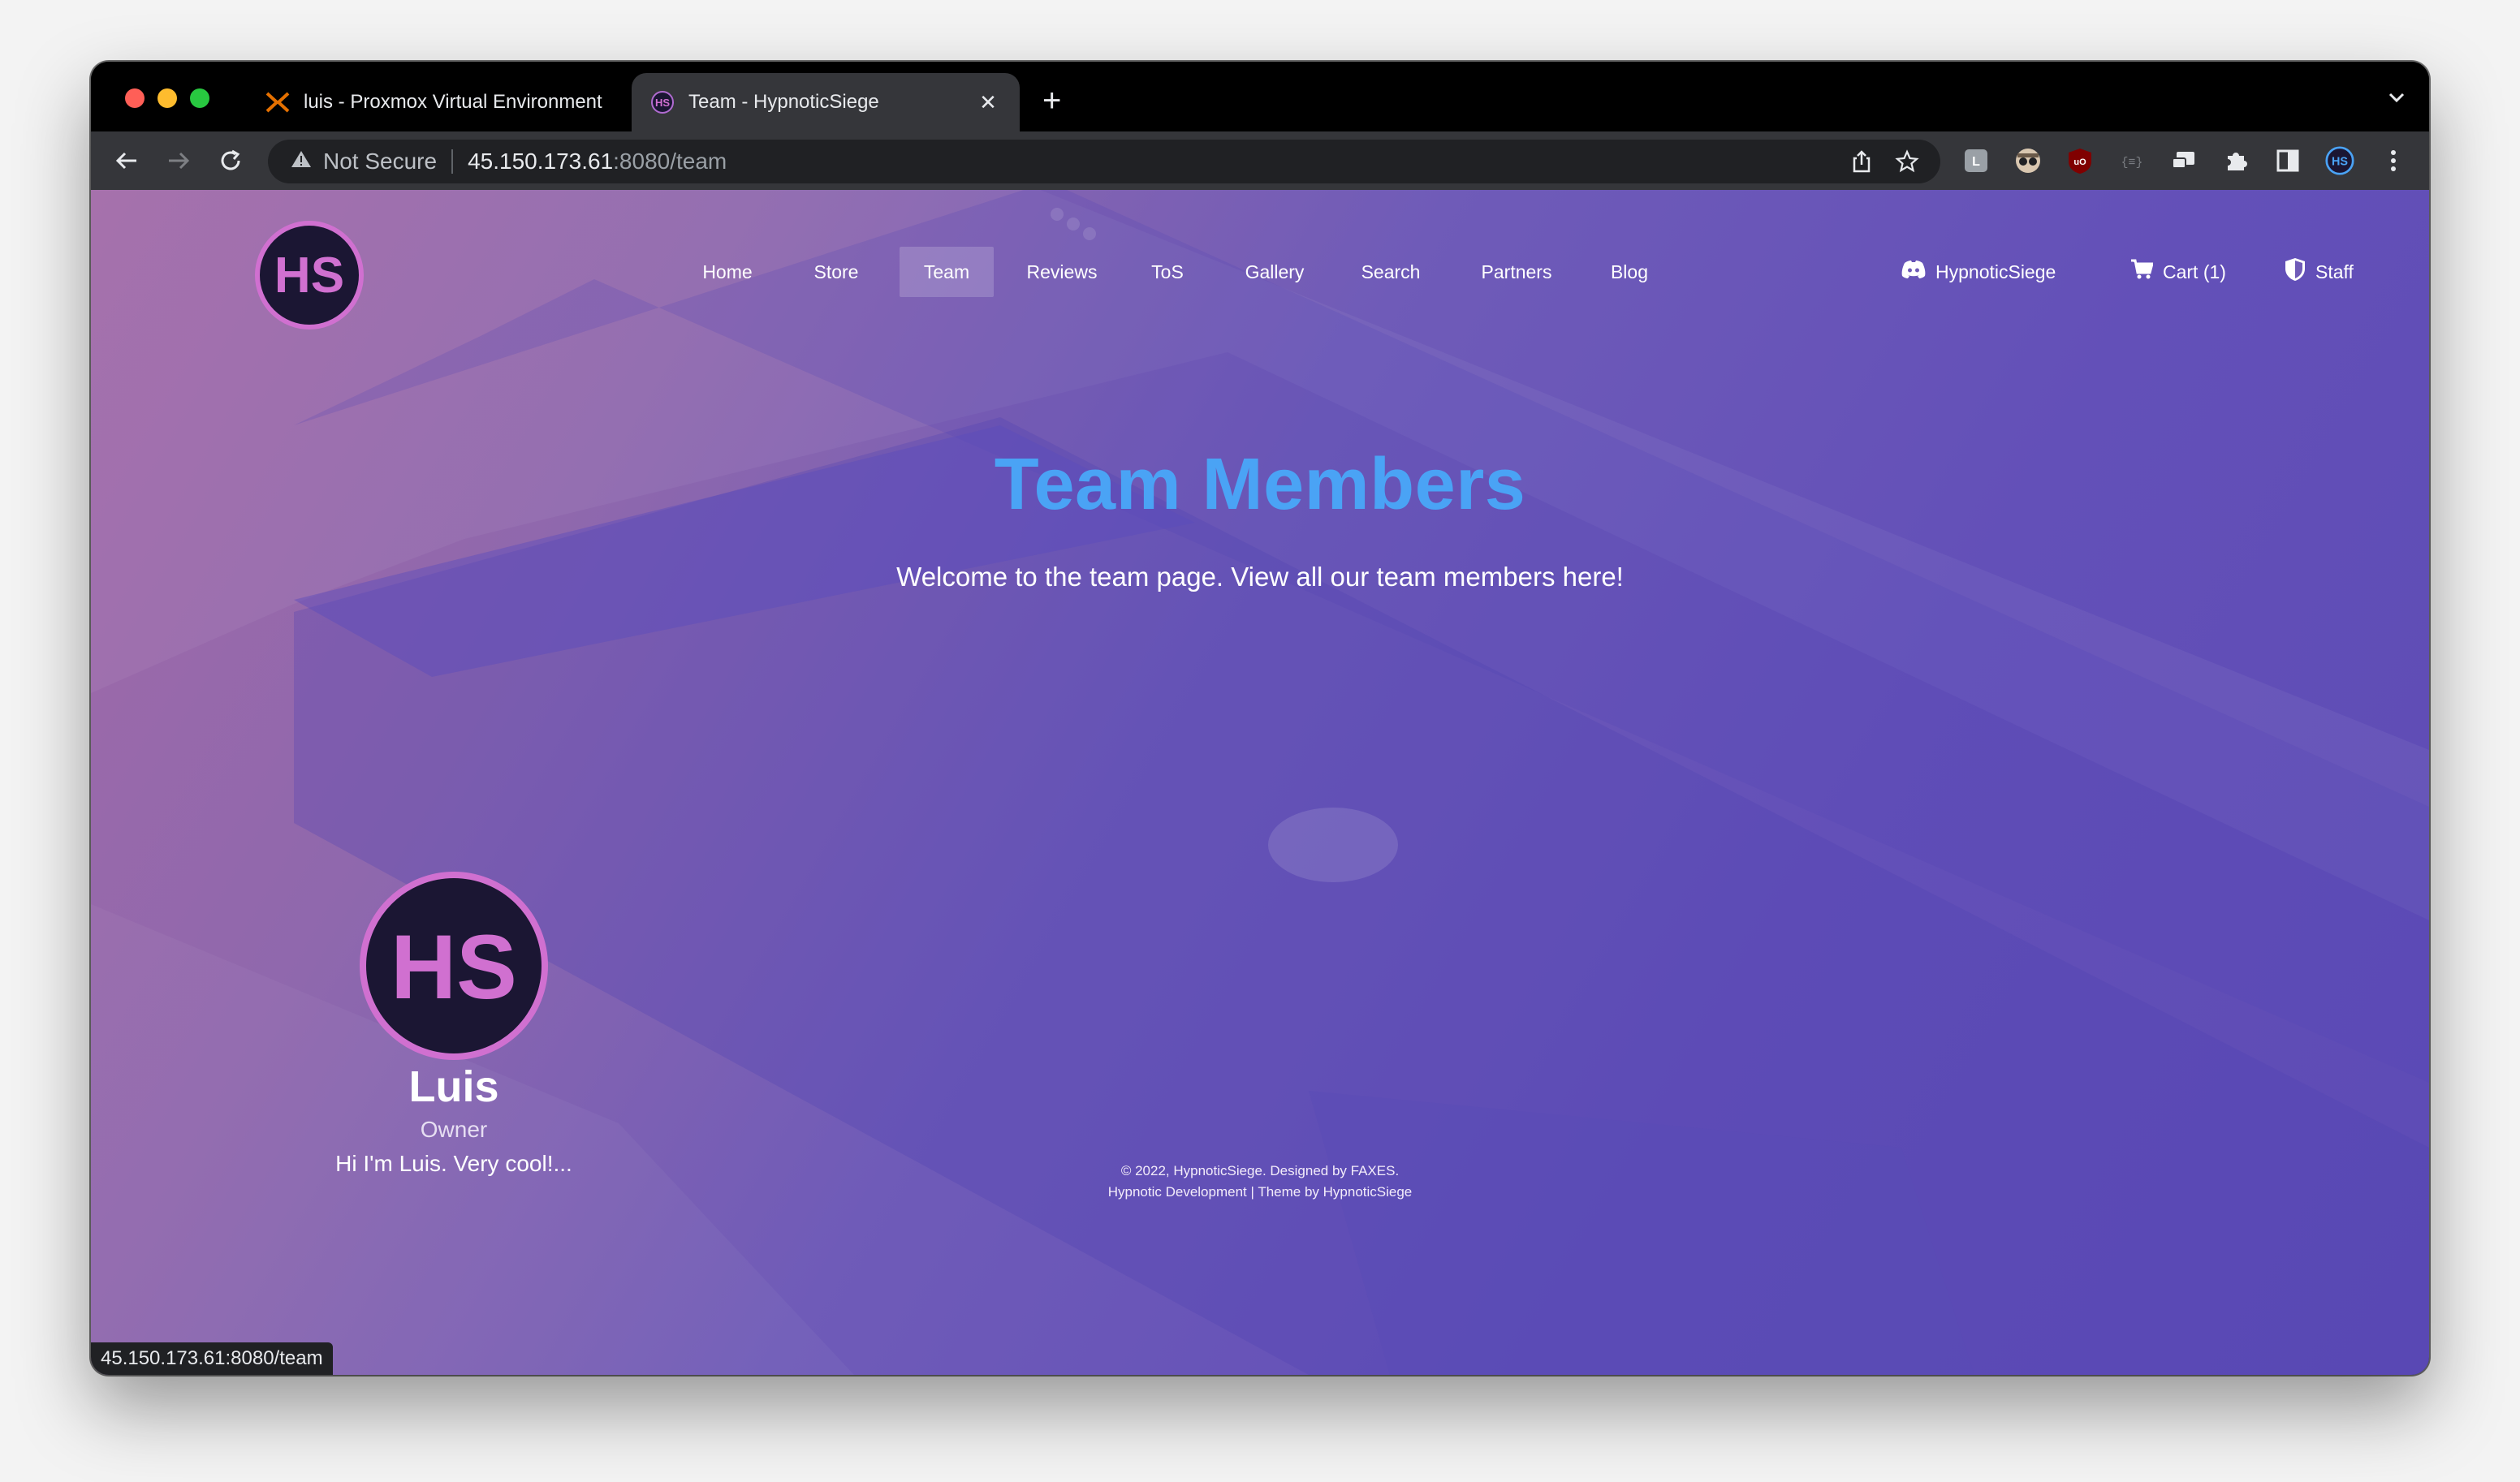 The height and width of the screenshot is (1482, 2520). I want to click on tab-title: luis - Proxmox Virtual Environment, so click(453, 102).